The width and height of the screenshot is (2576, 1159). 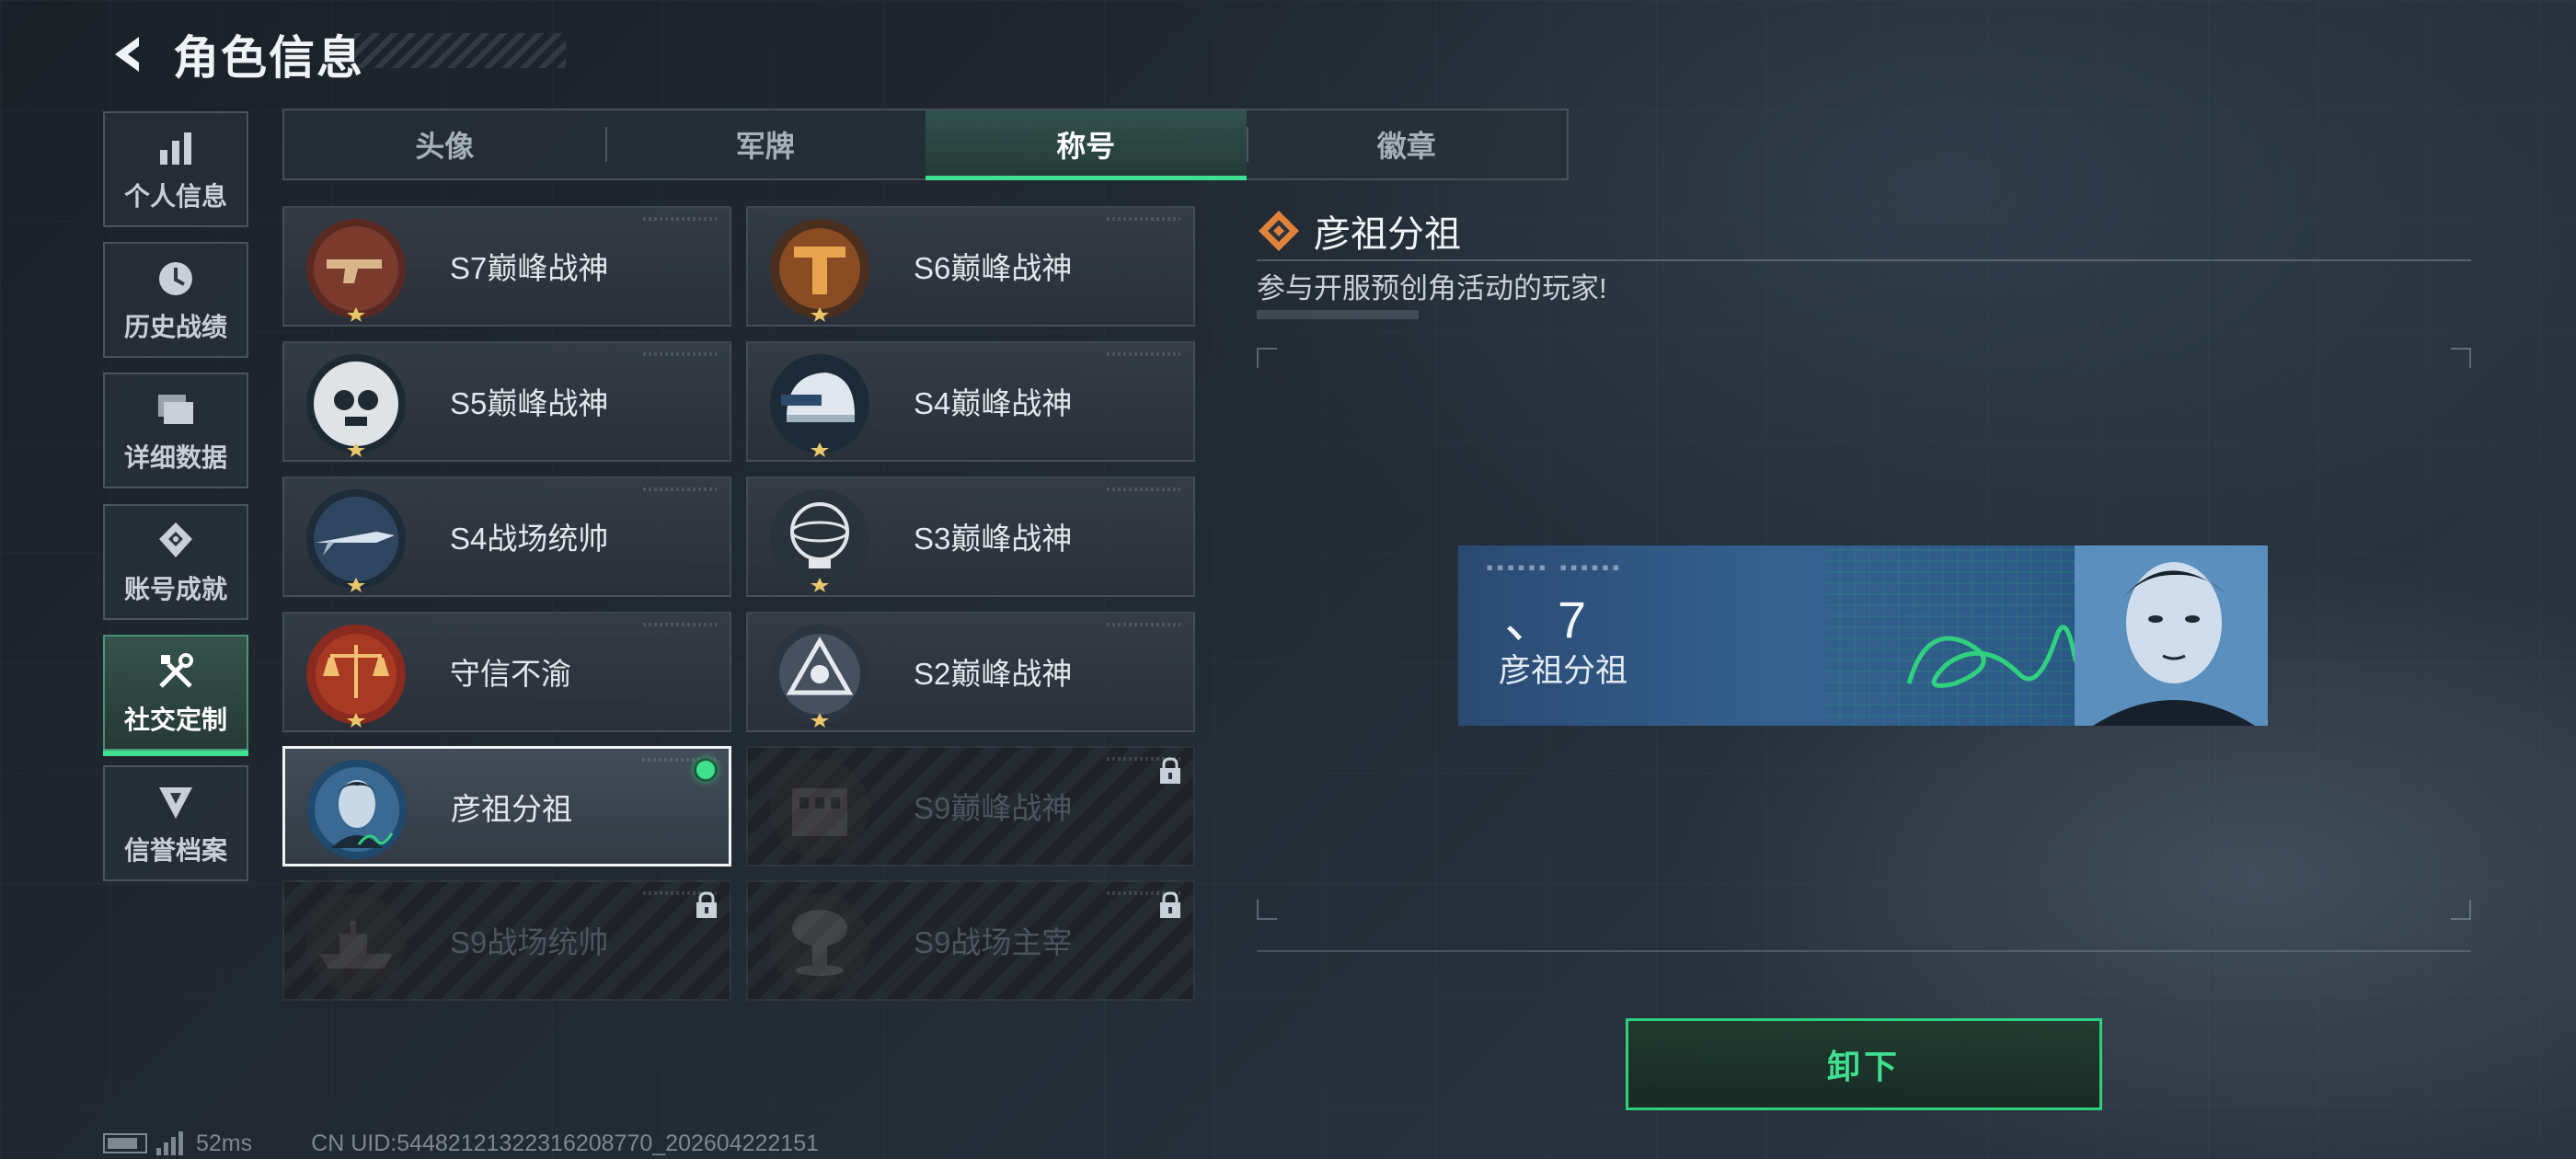 I want to click on sidebar-item-label: 账号成就, so click(x=175, y=589).